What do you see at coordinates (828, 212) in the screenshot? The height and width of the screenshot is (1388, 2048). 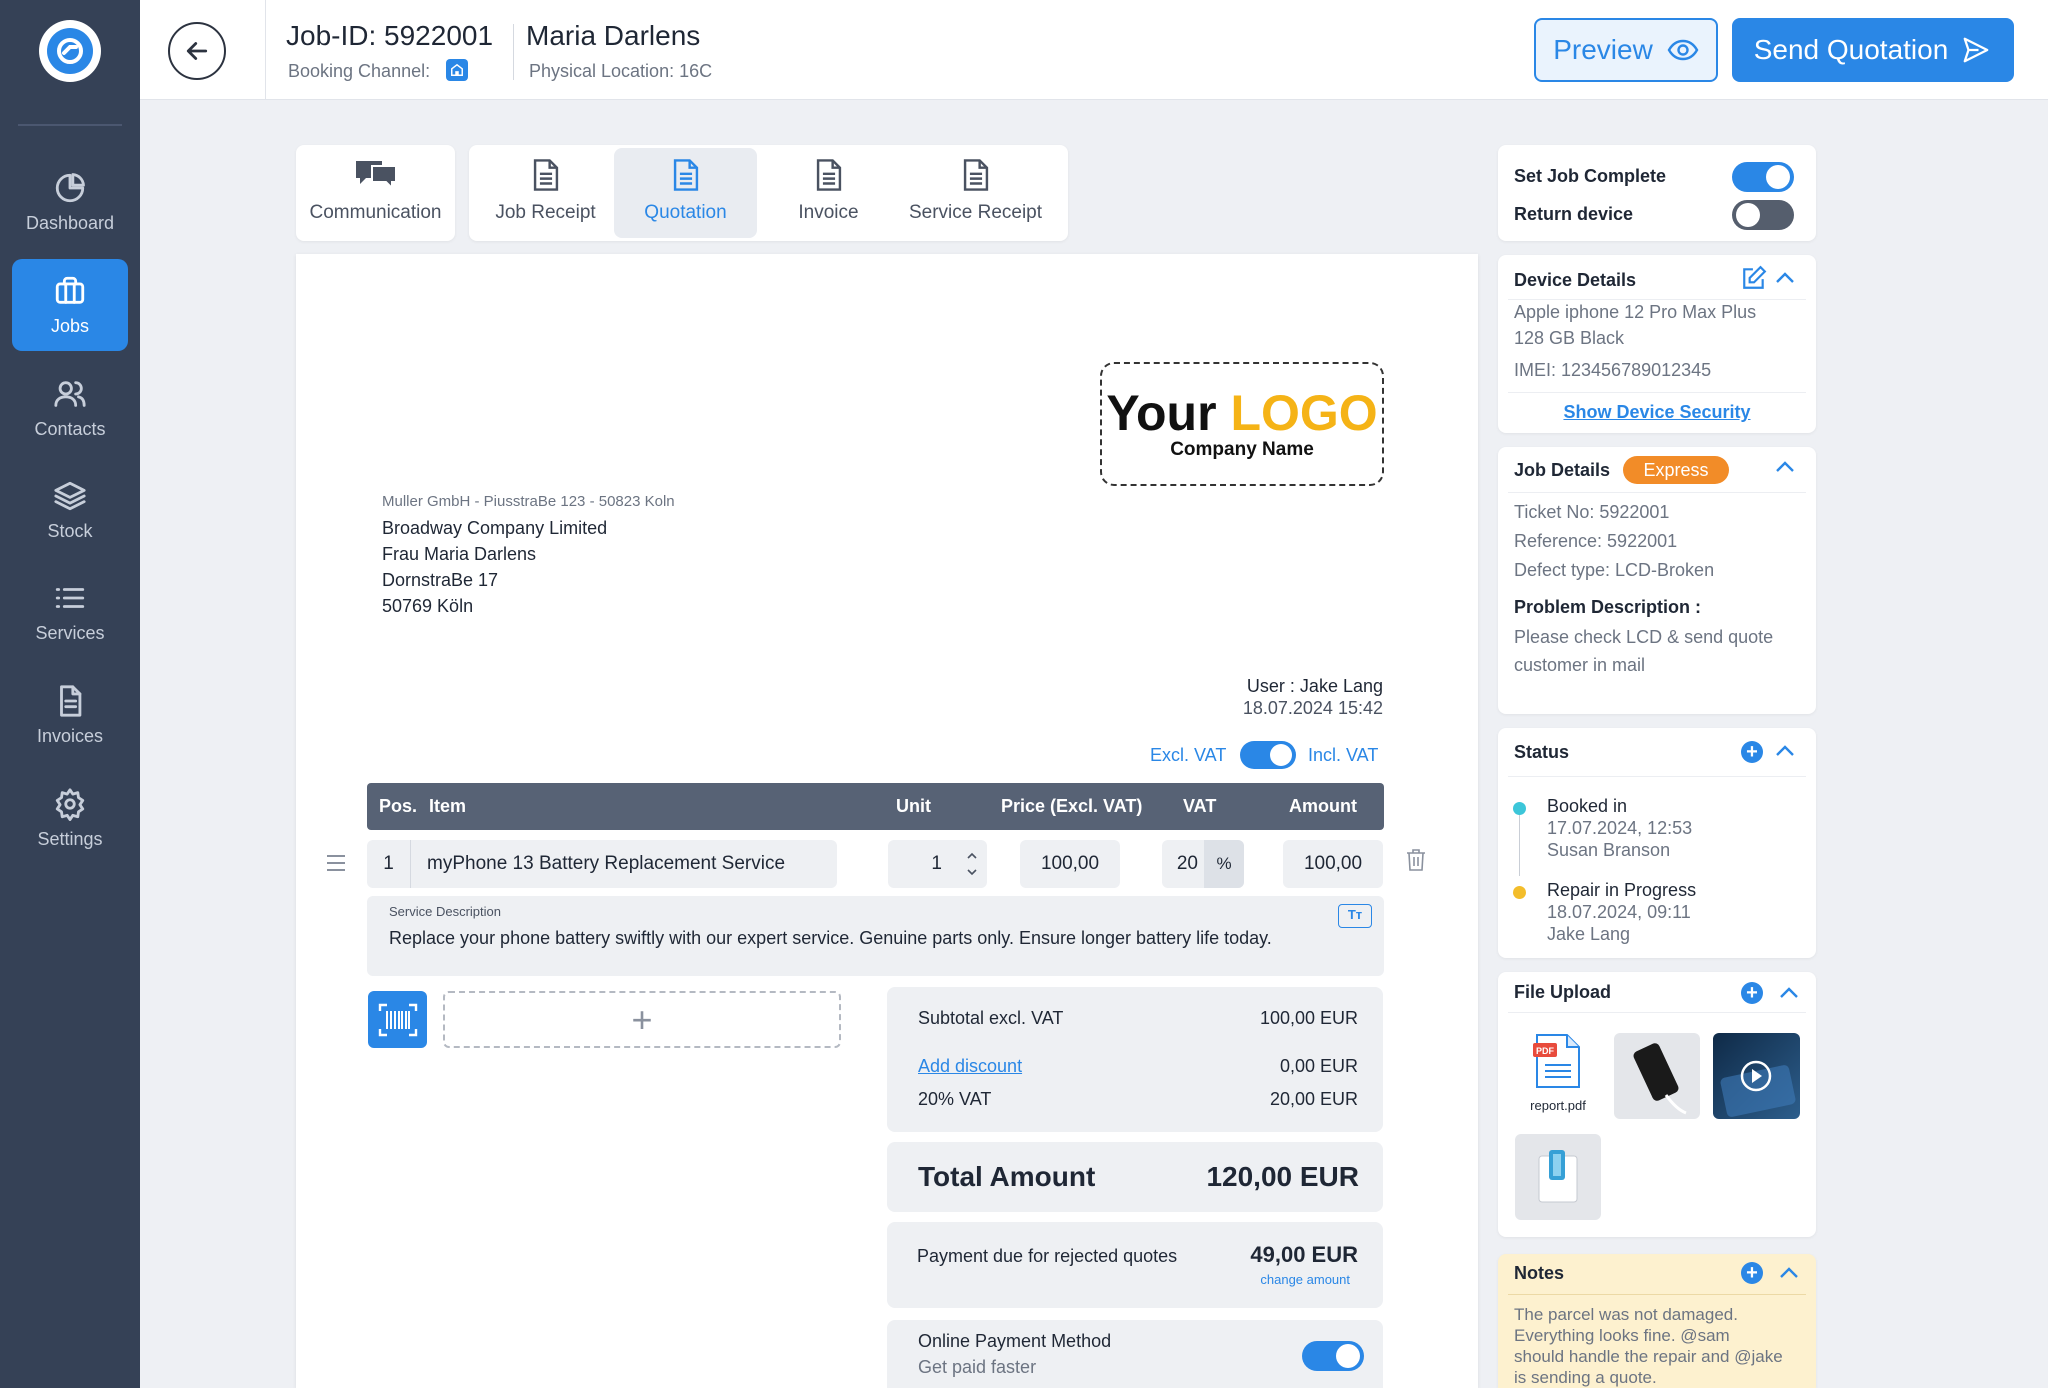 I see `tab-label: Invoice` at bounding box center [828, 212].